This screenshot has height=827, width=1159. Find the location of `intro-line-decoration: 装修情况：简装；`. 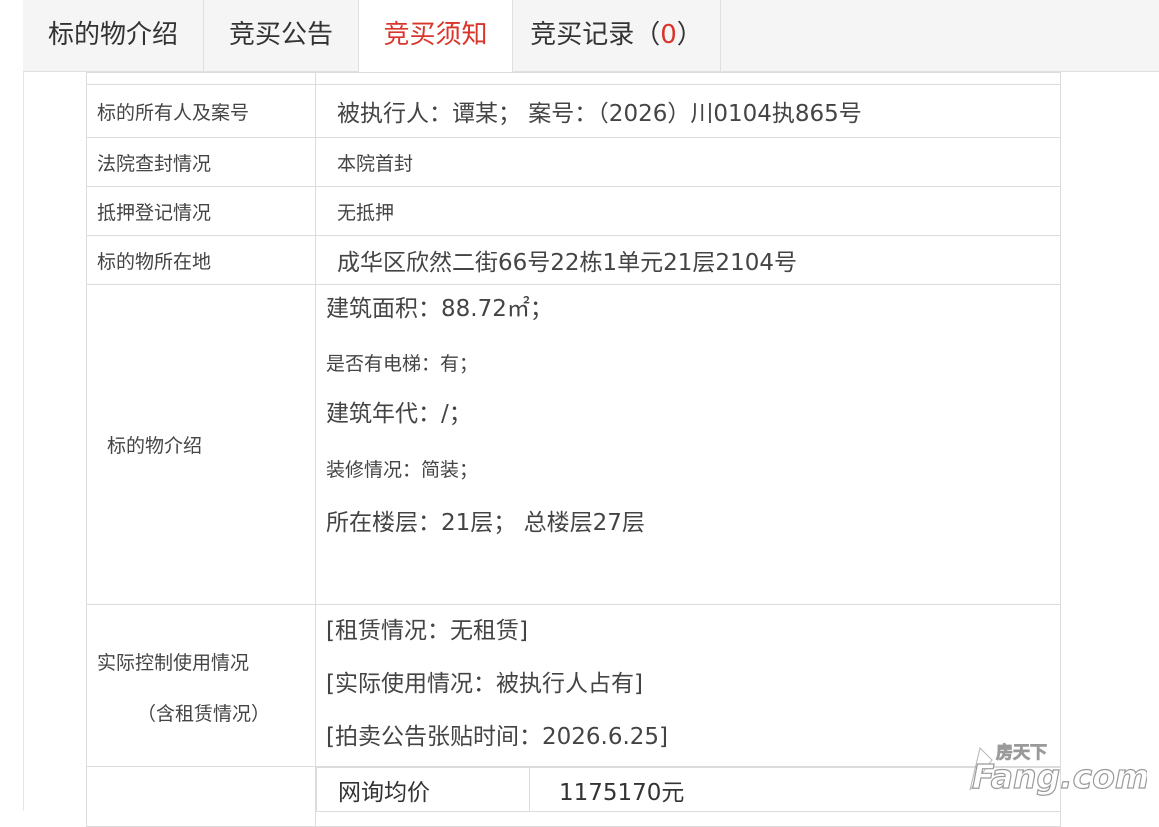

intro-line-decoration: 装修情况：简装； is located at coordinates (402, 470).